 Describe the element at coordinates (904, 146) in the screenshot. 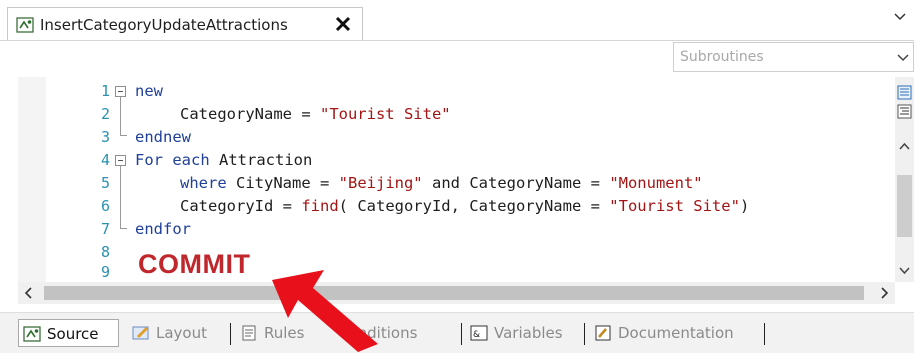

I see `scroll-up-icon` at that location.